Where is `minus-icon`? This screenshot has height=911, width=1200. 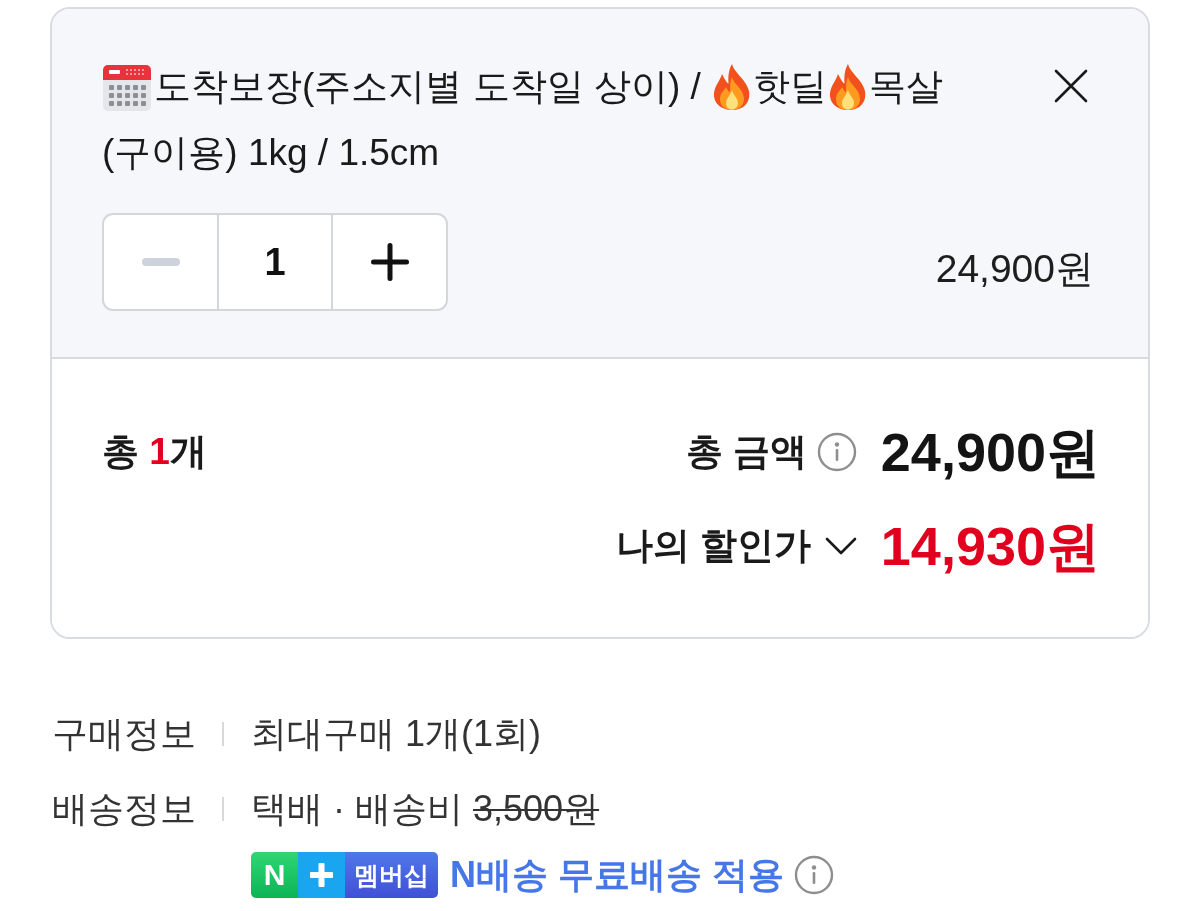 minus-icon is located at coordinates (160, 262).